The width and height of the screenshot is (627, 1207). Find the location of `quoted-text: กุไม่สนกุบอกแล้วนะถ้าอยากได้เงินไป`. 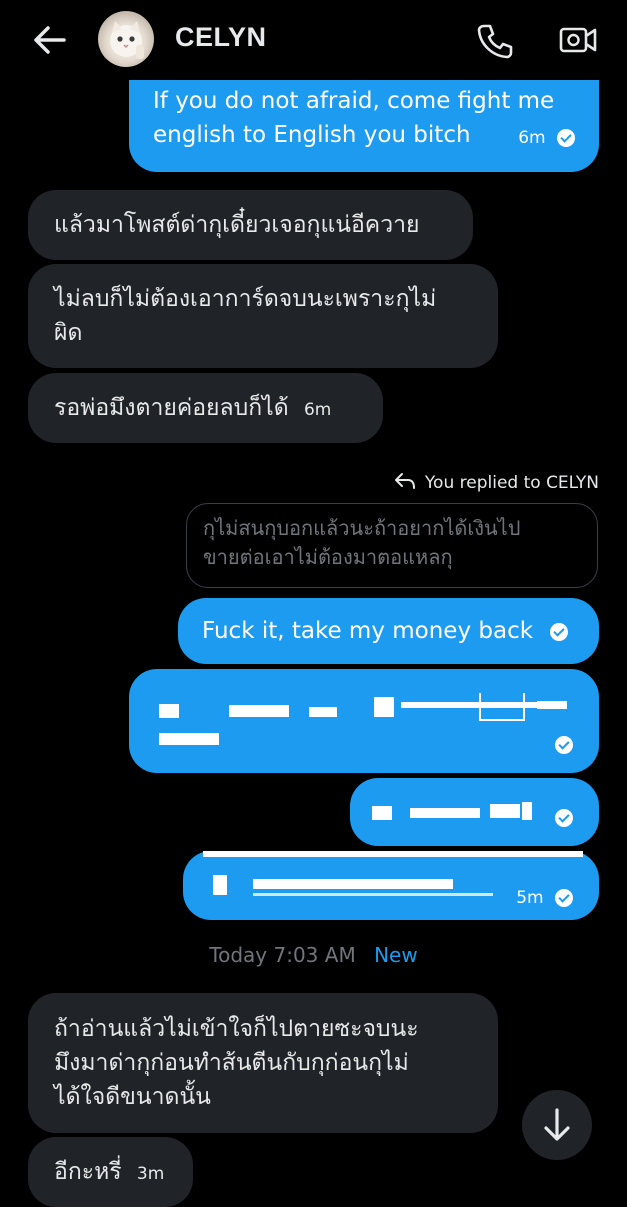

quoted-text: กุไม่สนกุบอกแล้วนะถ้าอยากได้เงินไป is located at coordinates (362, 528).